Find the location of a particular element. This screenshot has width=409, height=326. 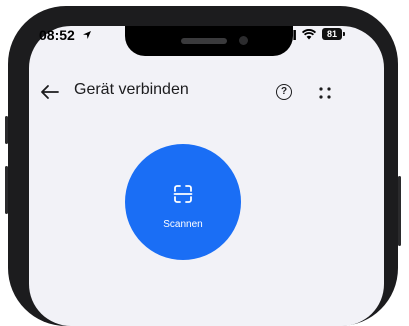

more-icon is located at coordinates (325, 93).